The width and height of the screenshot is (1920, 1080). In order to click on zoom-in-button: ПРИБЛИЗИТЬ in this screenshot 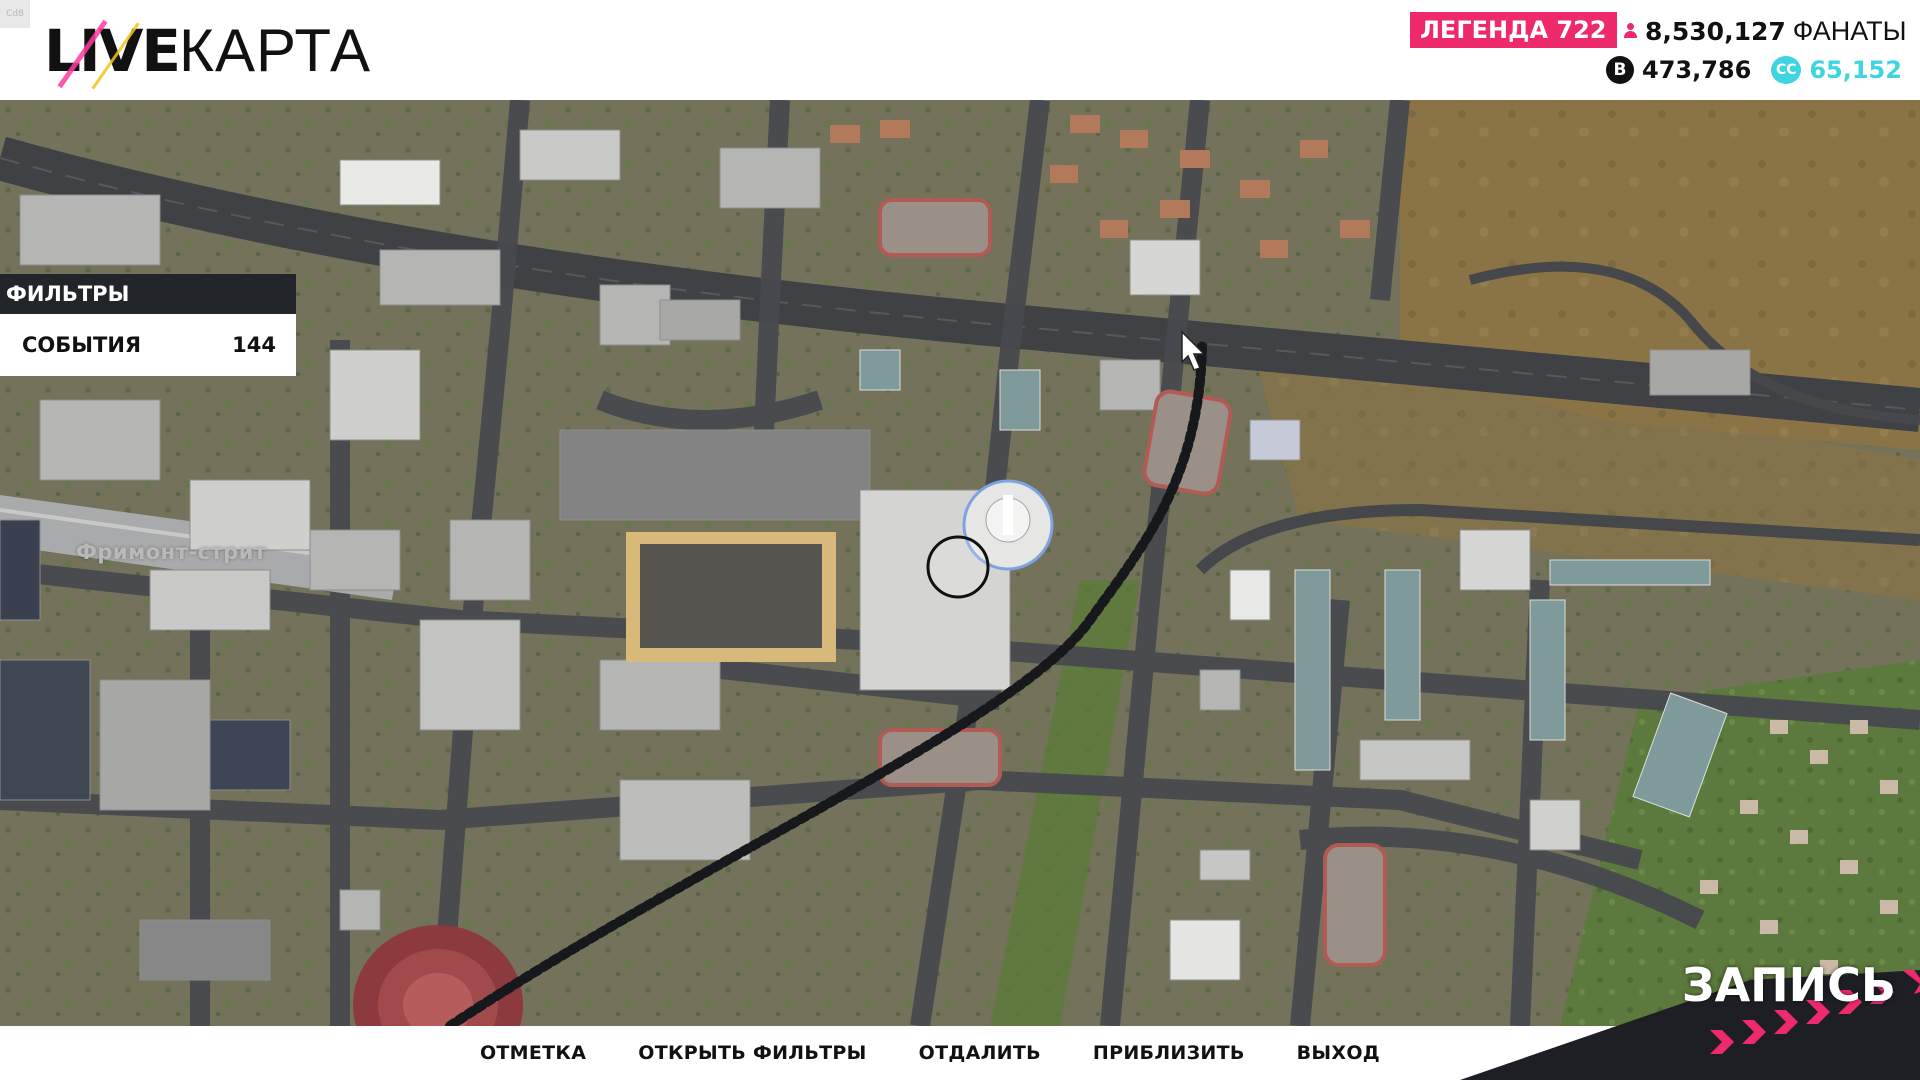, I will do `click(1169, 1053)`.